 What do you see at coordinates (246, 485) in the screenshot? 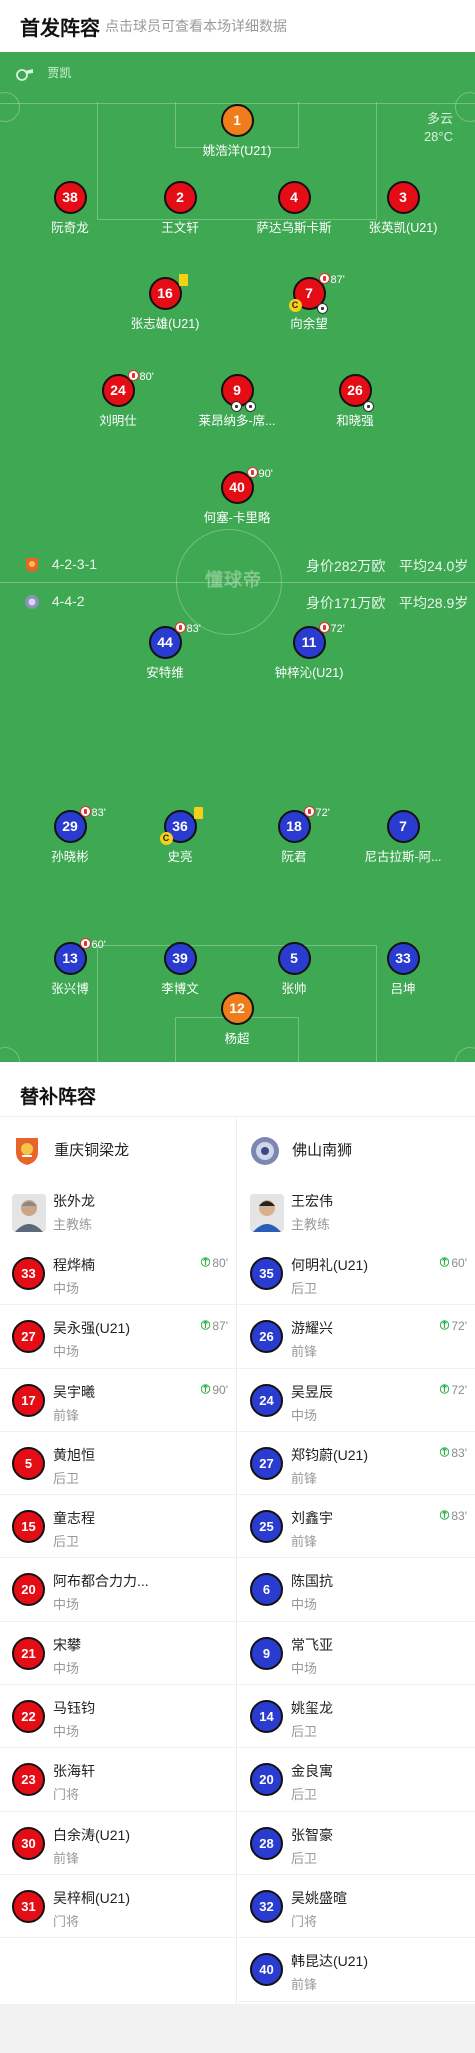
I see `player-number-wrap: 40 90'` at bounding box center [246, 485].